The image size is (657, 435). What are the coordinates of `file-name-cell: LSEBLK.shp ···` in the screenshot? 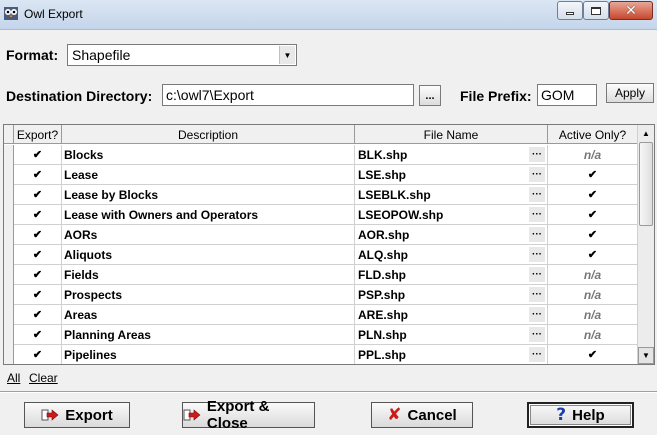 It's located at (451, 195).